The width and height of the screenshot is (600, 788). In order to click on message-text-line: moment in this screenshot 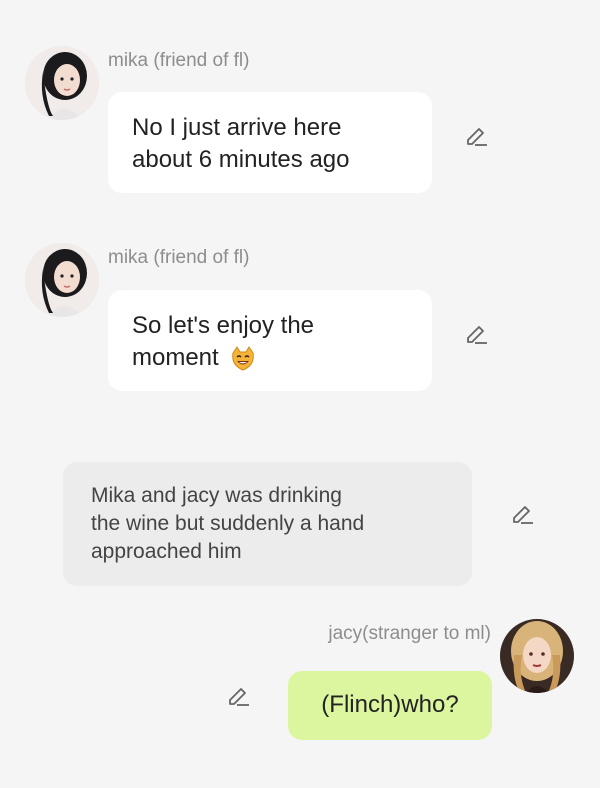, I will do `click(175, 357)`.